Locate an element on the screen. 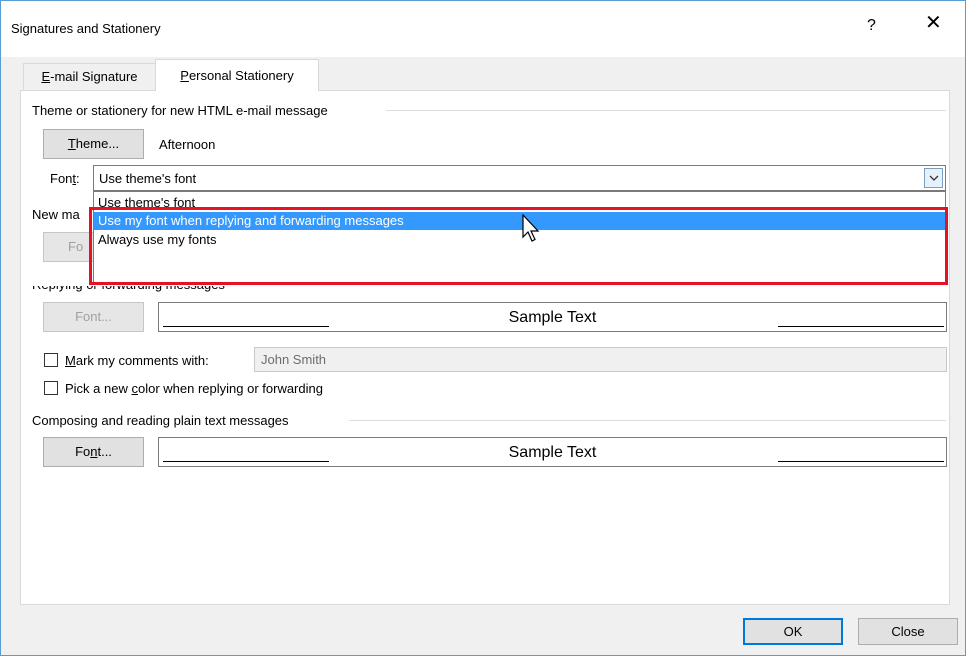 Image resolution: width=966 pixels, height=656 pixels. tab-email-label: -mail Signature is located at coordinates (94, 76).